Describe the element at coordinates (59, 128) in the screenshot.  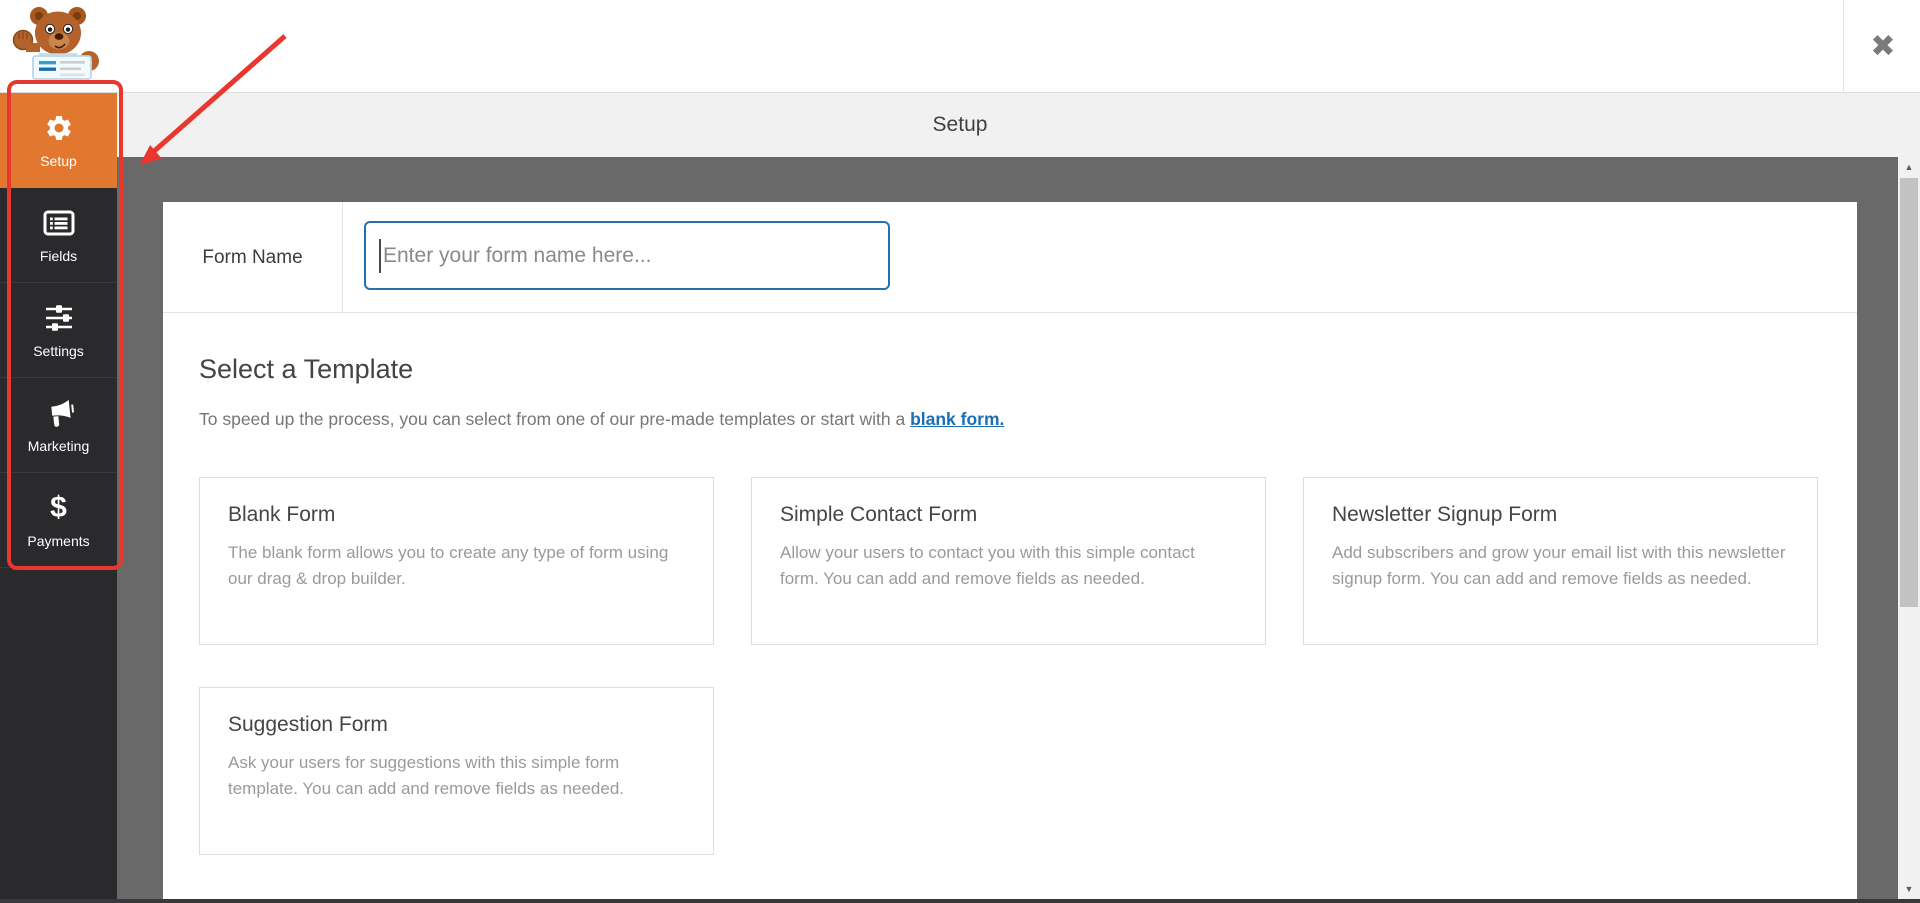
I see `gear-icon` at that location.